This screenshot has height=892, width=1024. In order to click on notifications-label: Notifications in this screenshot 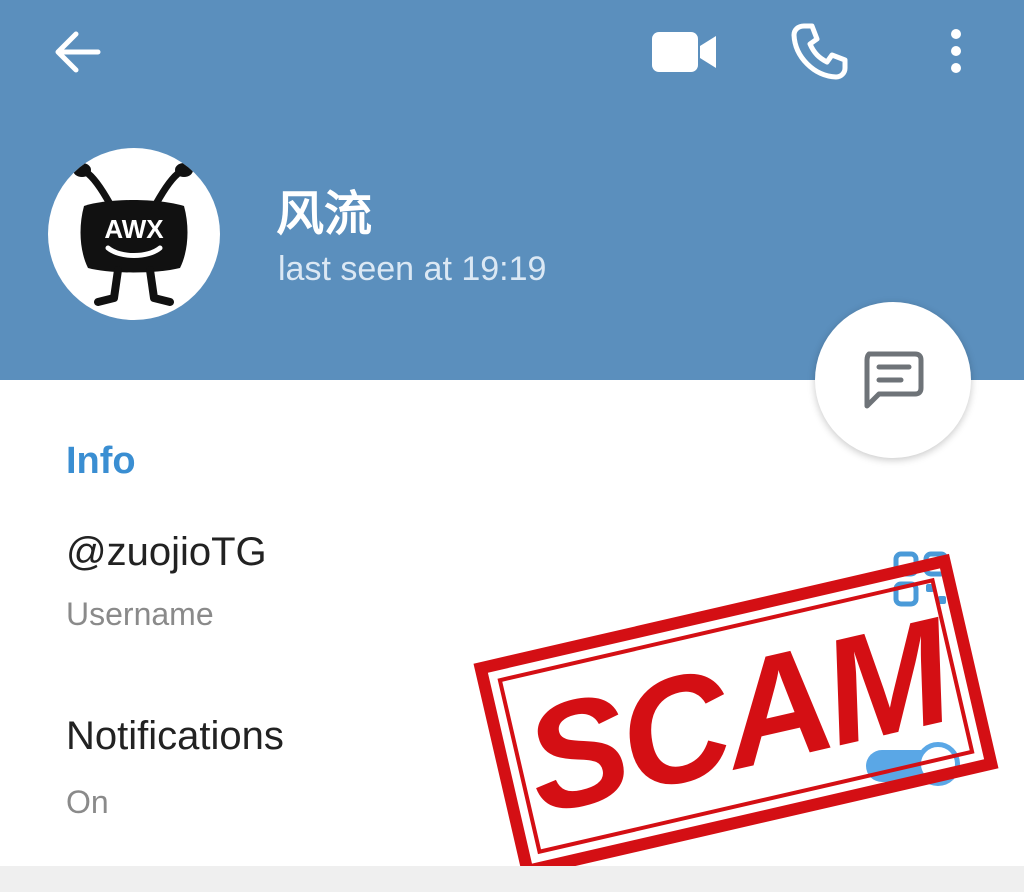, I will do `click(175, 736)`.